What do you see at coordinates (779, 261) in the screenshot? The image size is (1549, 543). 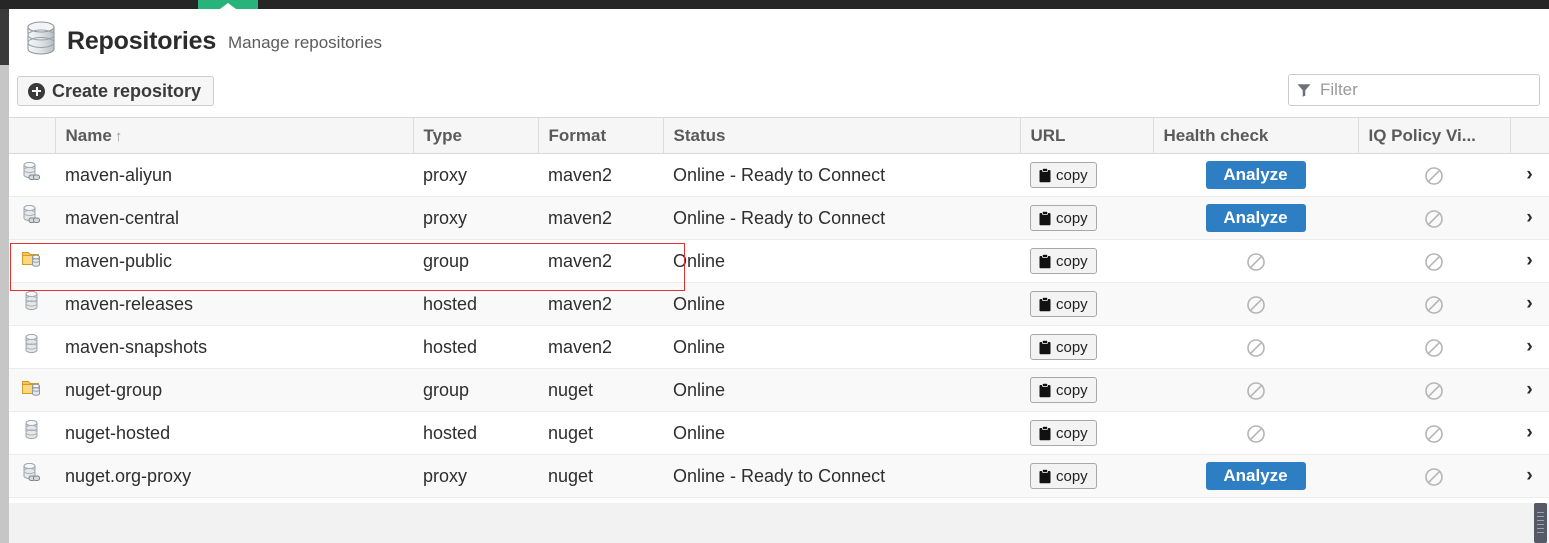 I see `table-row: maven-public group maven2 Online copy ›` at bounding box center [779, 261].